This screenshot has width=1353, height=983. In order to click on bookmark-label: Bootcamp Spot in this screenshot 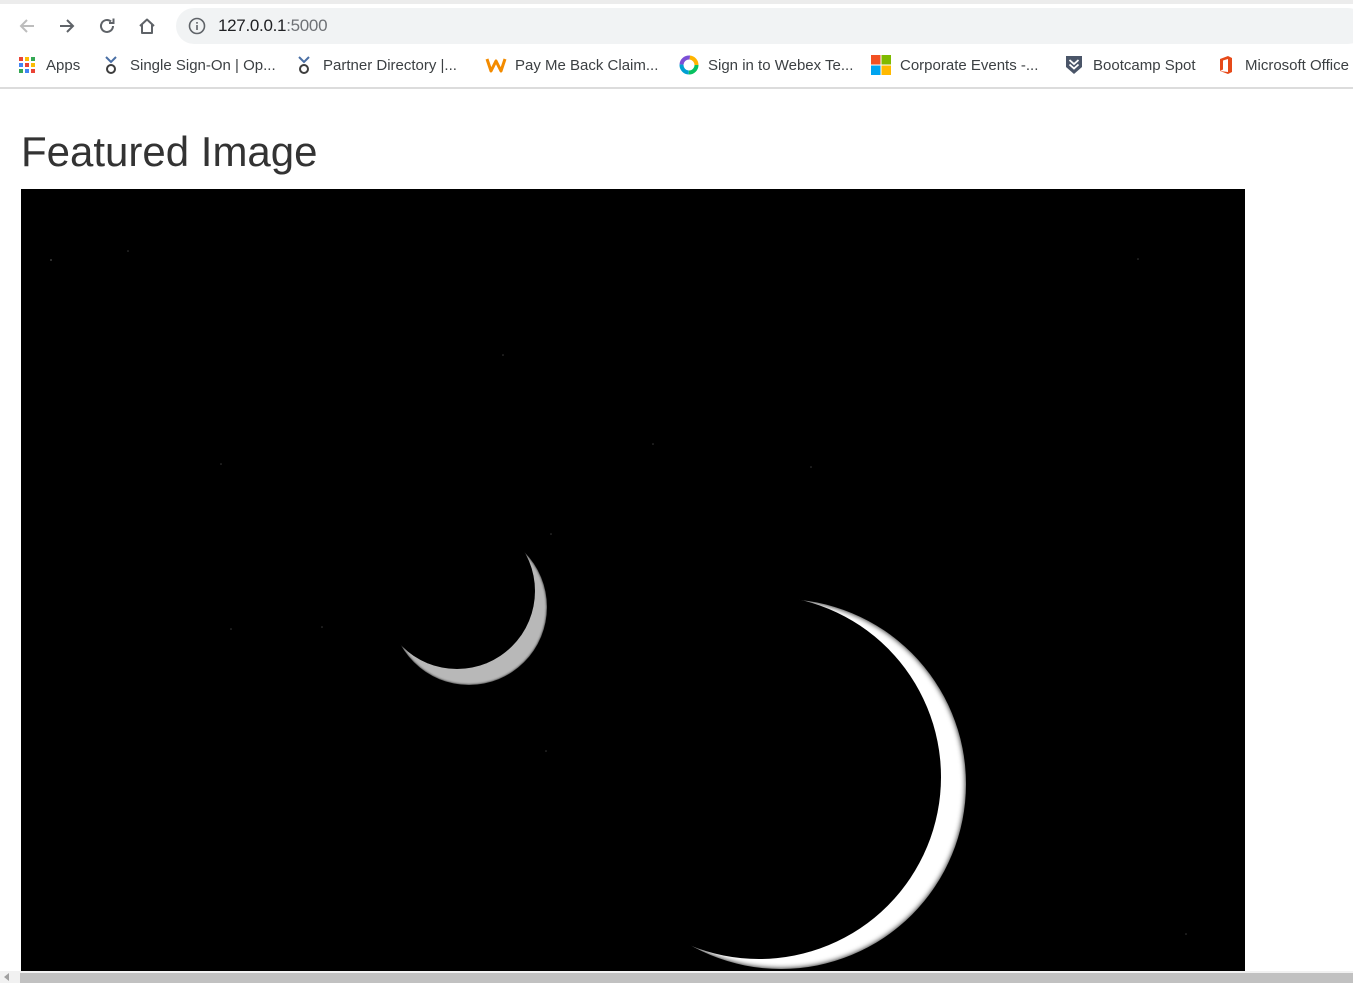, I will do `click(1144, 65)`.